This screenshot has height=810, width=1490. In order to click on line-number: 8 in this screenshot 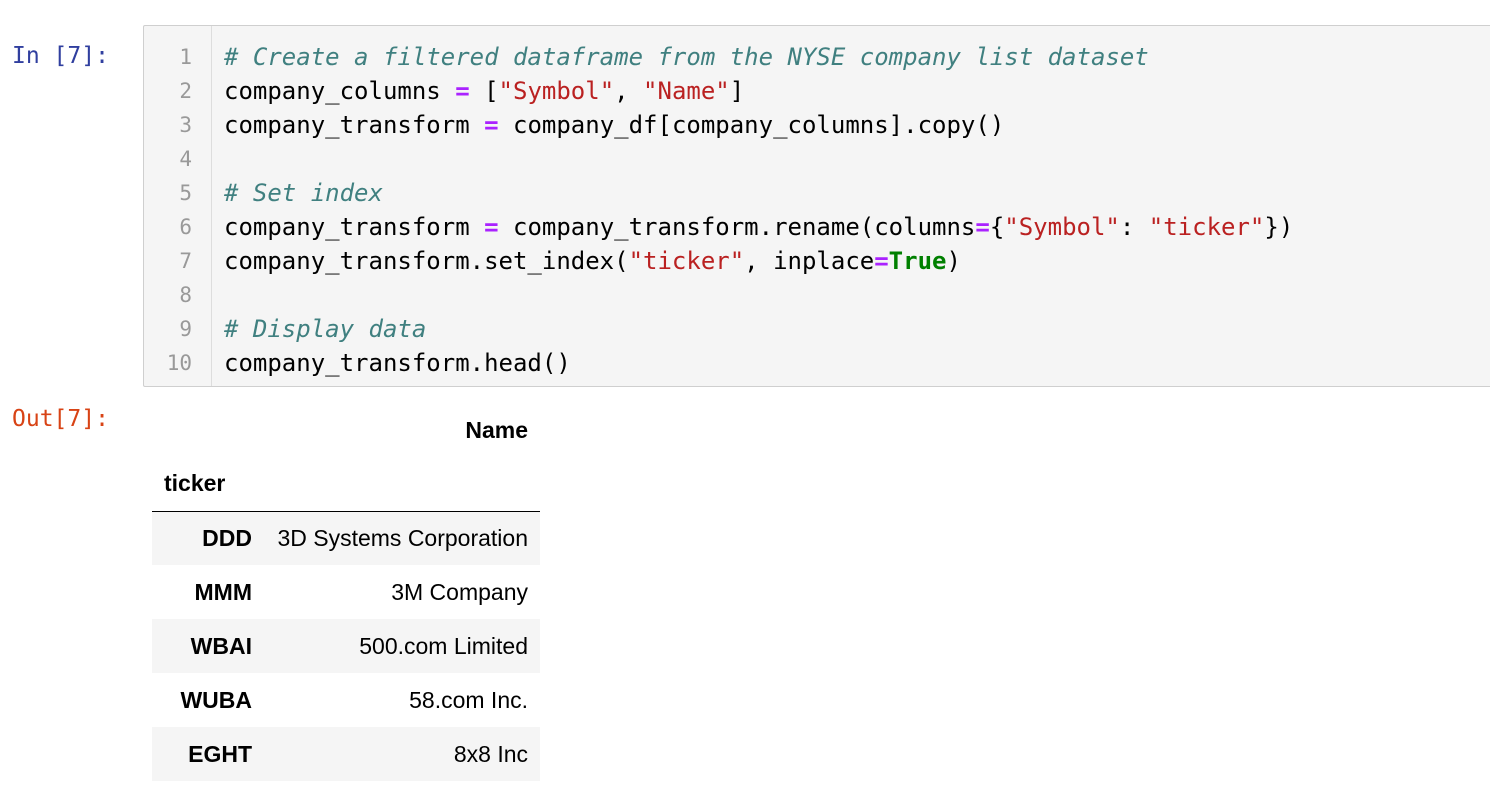, I will do `click(185, 295)`.